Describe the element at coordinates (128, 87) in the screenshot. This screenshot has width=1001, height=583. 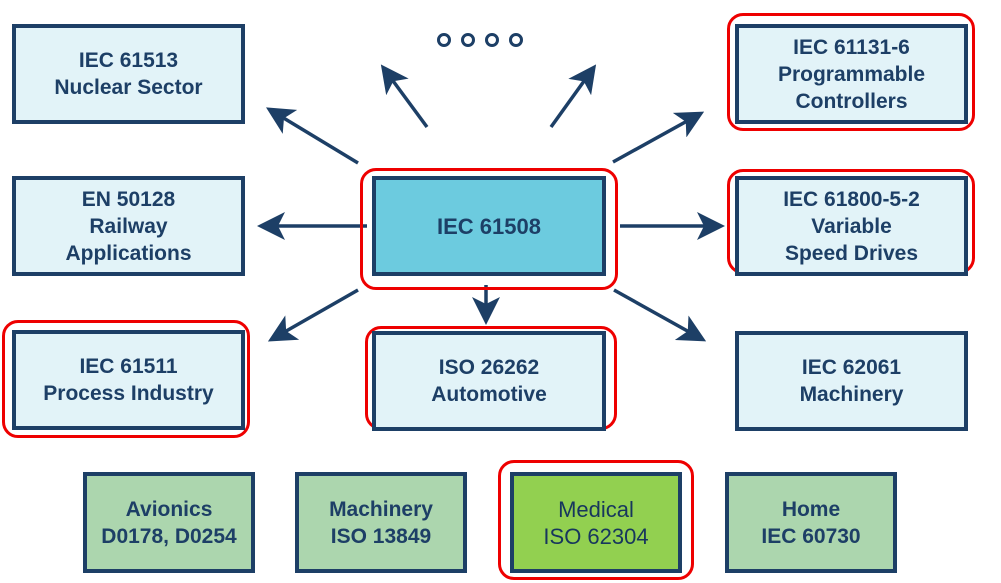
I see `standard-sector: Nuclear Sector` at that location.